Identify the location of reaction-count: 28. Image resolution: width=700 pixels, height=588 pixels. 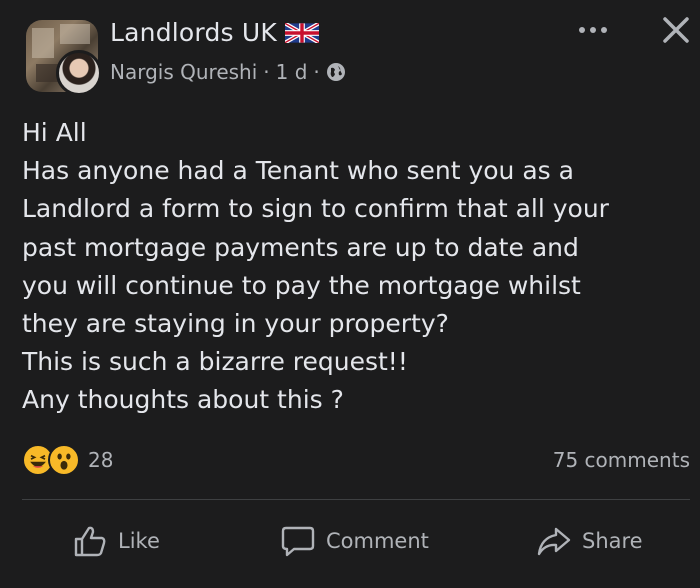
(100, 460).